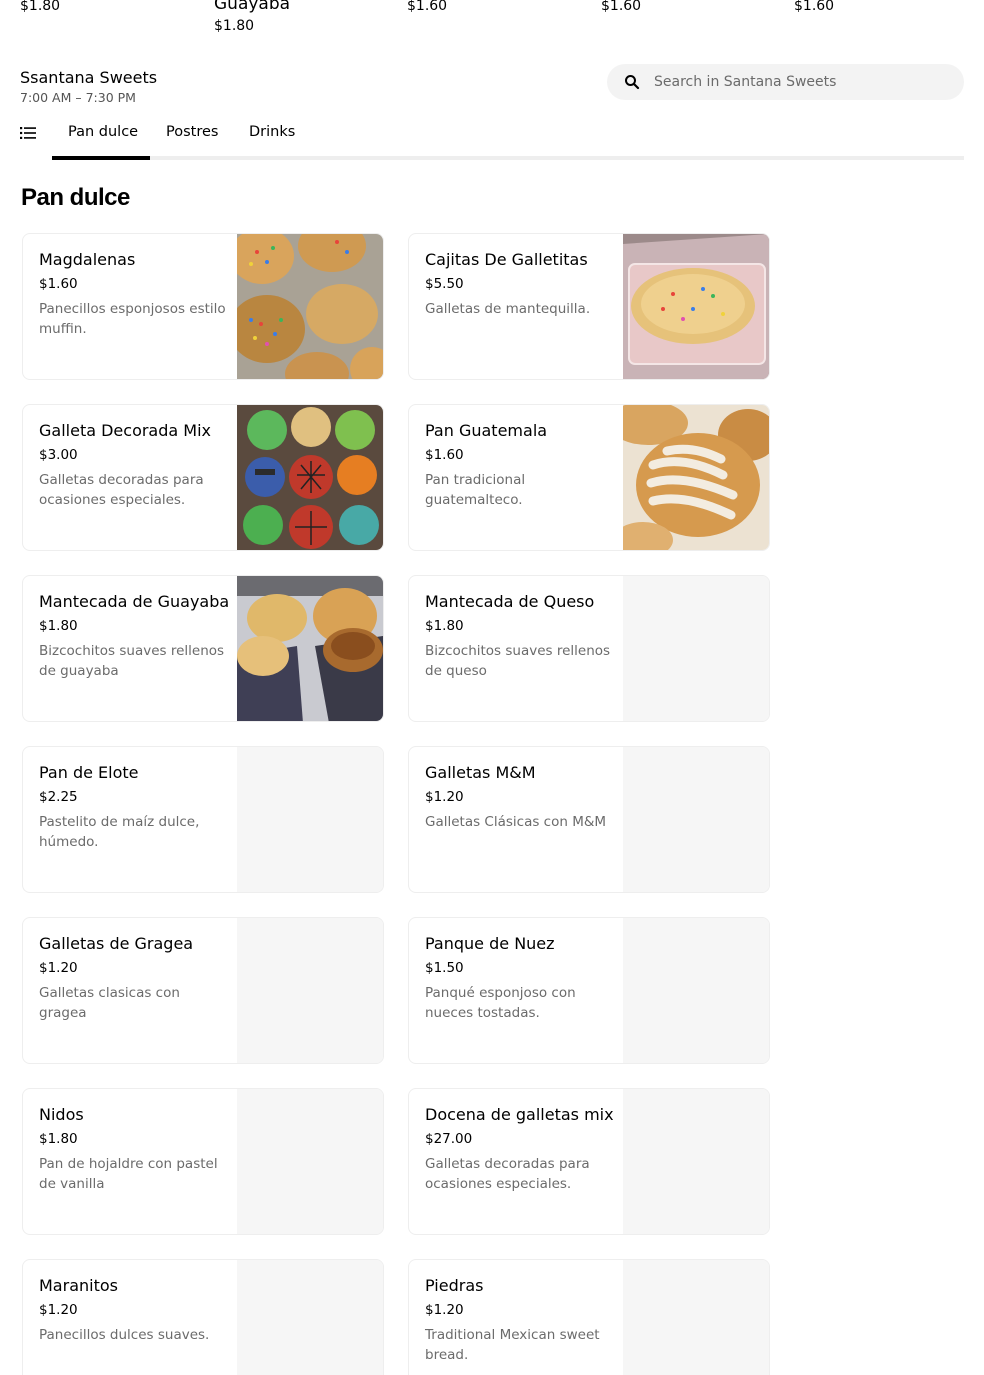 This screenshot has width=984, height=1375. Describe the element at coordinates (78, 97) in the screenshot. I see `store-hours: 7:00 AM – 7:30 PM` at that location.